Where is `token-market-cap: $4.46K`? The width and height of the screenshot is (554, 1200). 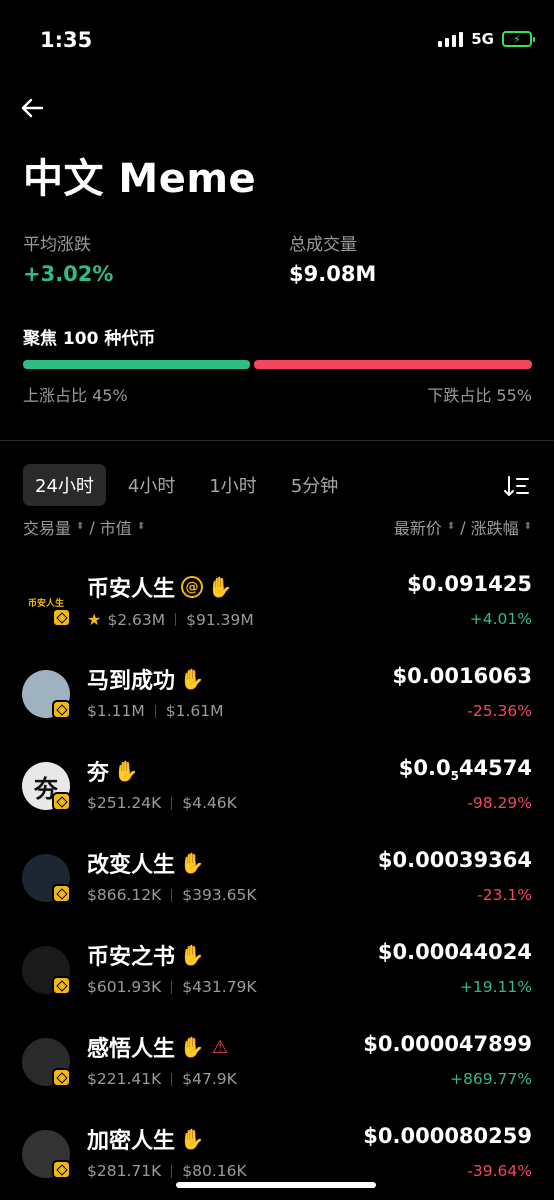 token-market-cap: $4.46K is located at coordinates (209, 803).